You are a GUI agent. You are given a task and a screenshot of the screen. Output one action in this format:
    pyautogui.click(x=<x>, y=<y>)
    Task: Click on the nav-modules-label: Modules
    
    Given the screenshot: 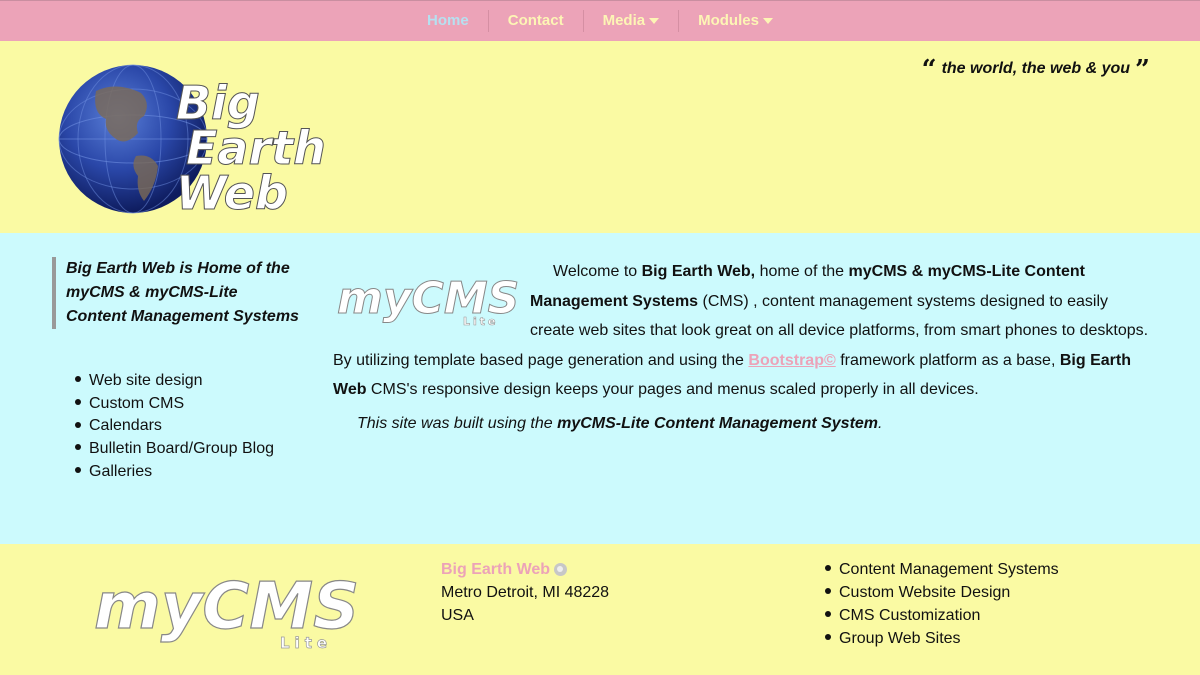 What is the action you would take?
    pyautogui.click(x=728, y=20)
    